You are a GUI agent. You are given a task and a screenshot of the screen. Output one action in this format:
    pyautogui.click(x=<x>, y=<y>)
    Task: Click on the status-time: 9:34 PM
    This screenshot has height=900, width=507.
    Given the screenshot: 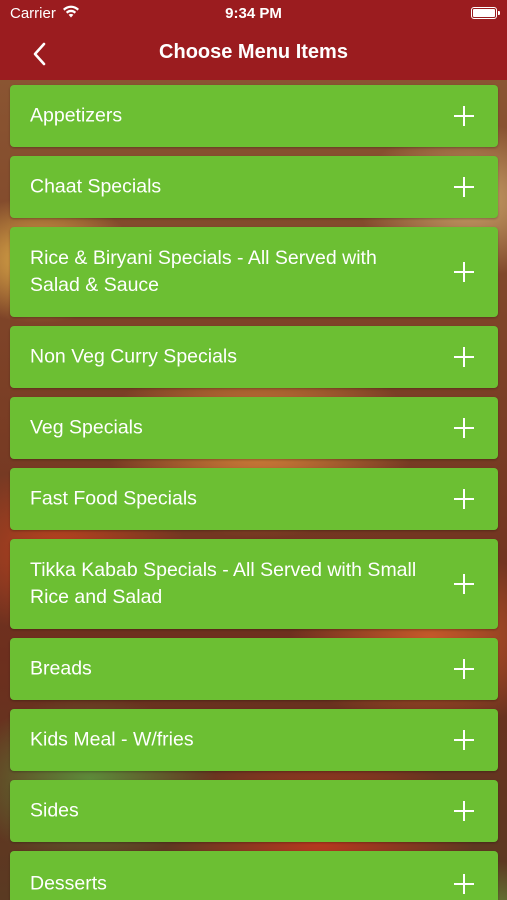 What is the action you would take?
    pyautogui.click(x=253, y=13)
    